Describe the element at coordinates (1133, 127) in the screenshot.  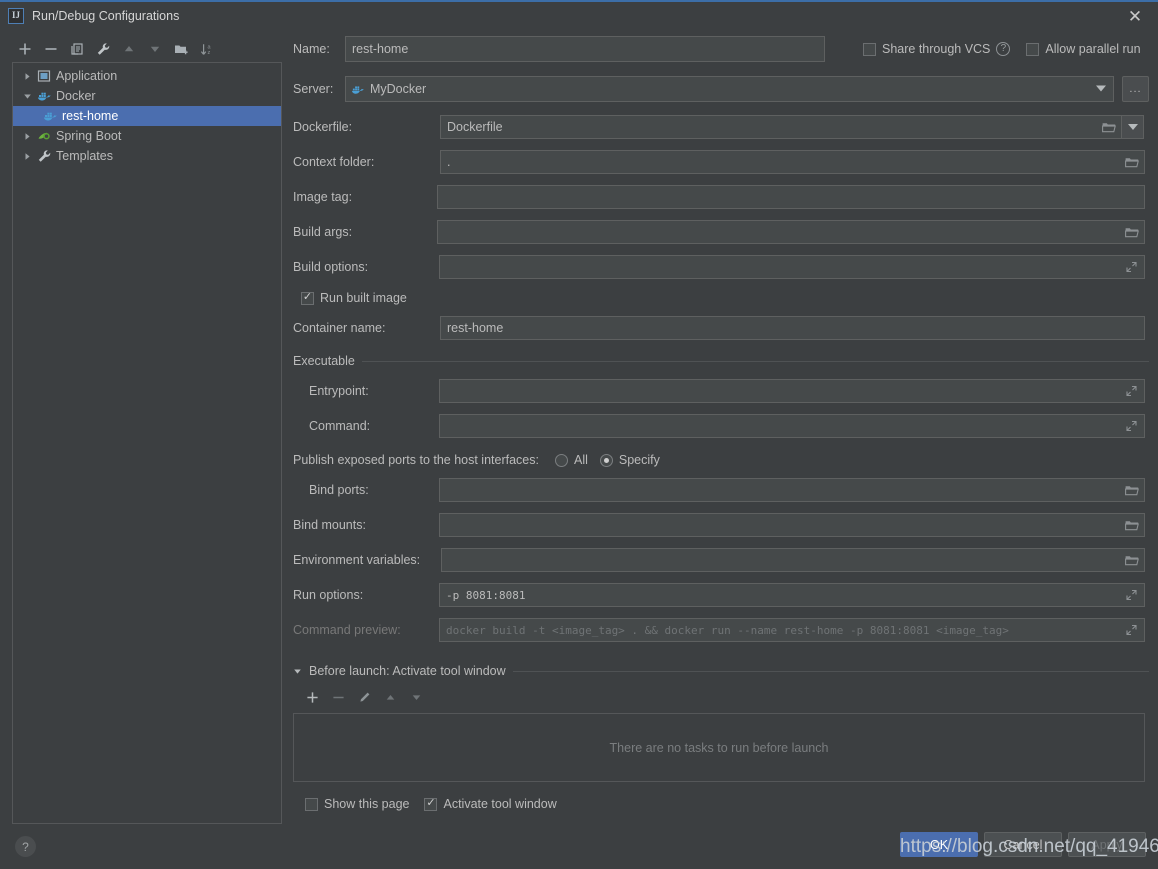
I see `dockerfile-dropdown-button` at that location.